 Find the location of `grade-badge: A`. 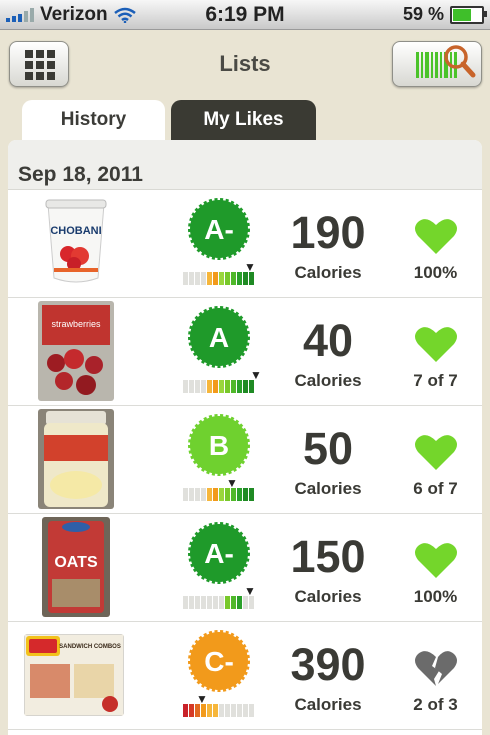

grade-badge: A is located at coordinates (219, 337).